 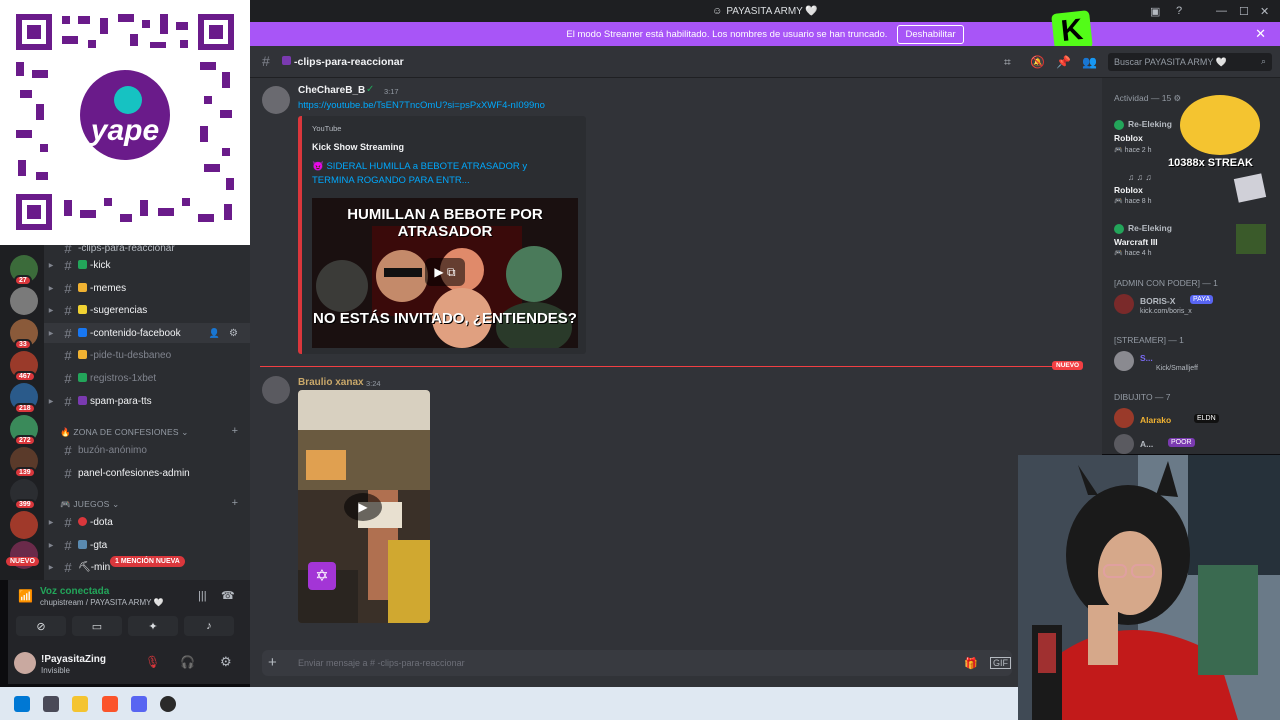 I want to click on pickaxe-icon: ⛏, so click(x=84, y=567).